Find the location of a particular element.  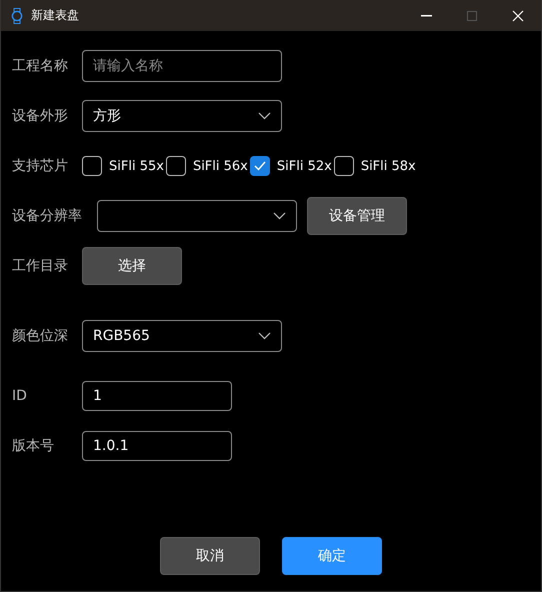

manage-button: 设备管理 is located at coordinates (357, 216).